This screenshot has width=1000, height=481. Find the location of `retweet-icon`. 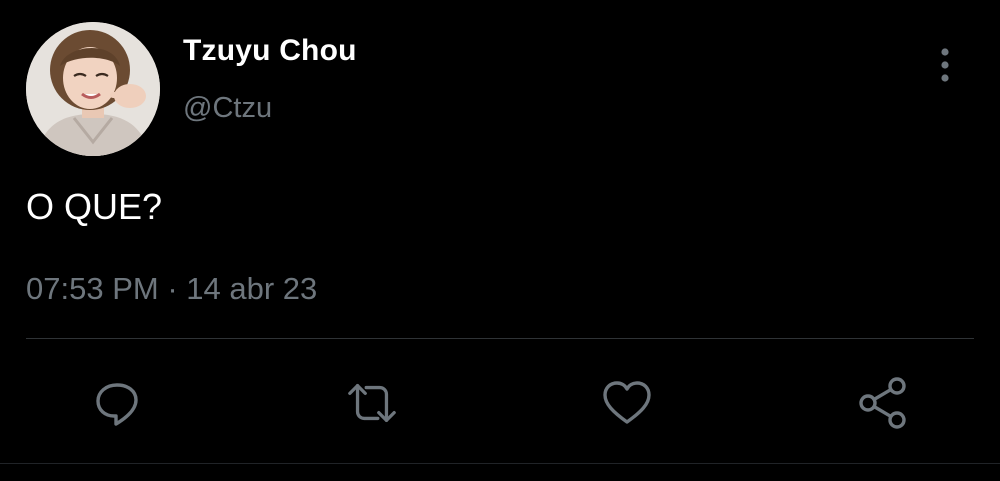

retweet-icon is located at coordinates (372, 403).